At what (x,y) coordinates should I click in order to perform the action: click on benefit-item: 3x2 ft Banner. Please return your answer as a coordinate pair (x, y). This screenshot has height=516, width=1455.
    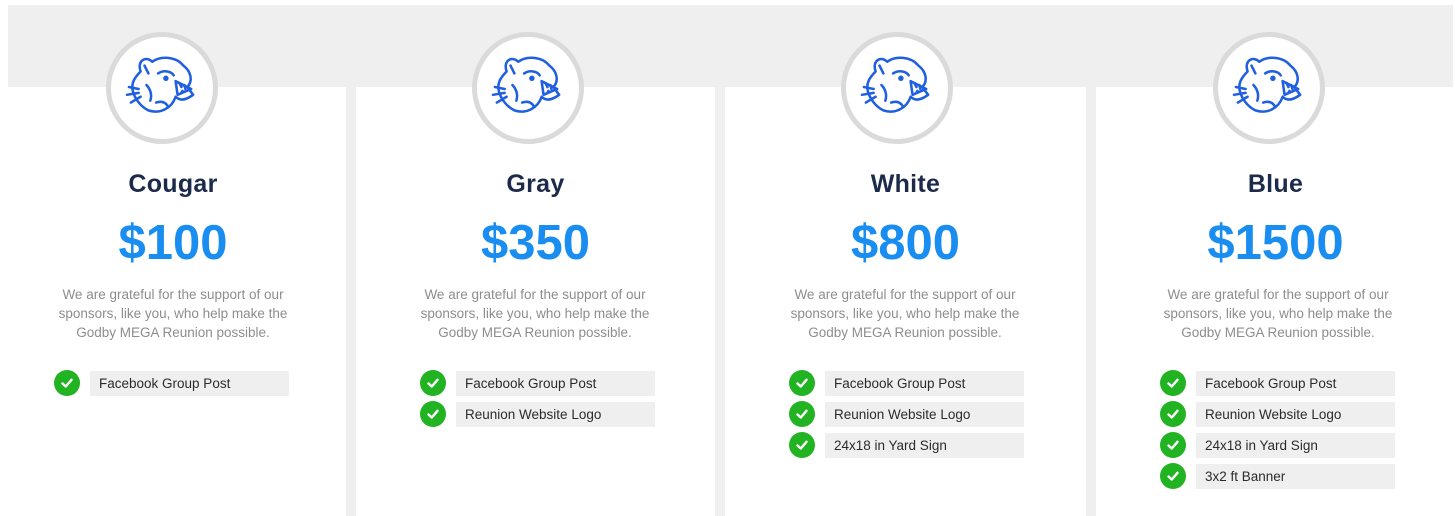
    Looking at the image, I should click on (1277, 476).